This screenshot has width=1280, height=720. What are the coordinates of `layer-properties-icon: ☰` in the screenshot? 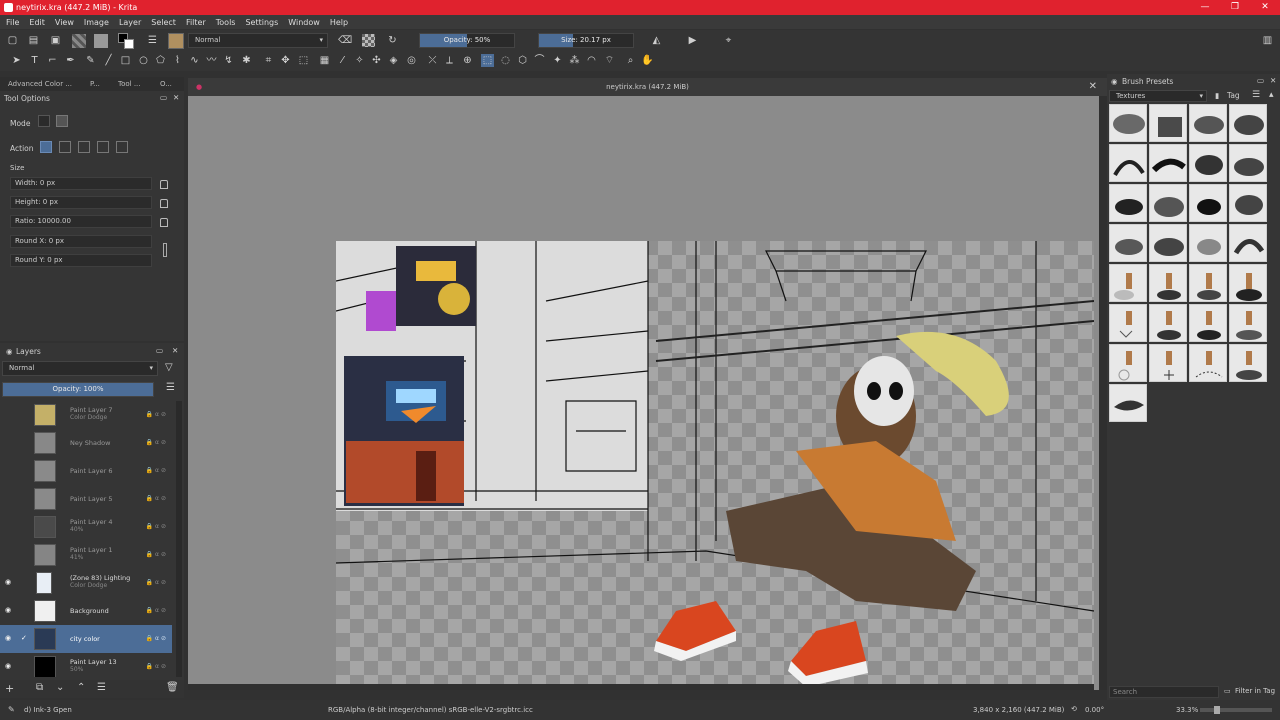 It's located at (101, 687).